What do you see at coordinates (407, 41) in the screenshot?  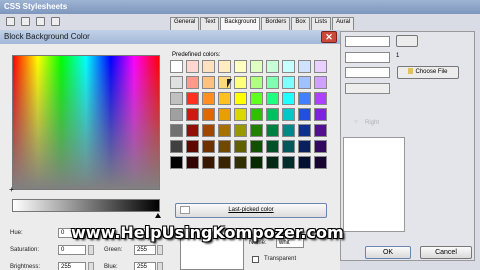 I see `color-picker-button` at bounding box center [407, 41].